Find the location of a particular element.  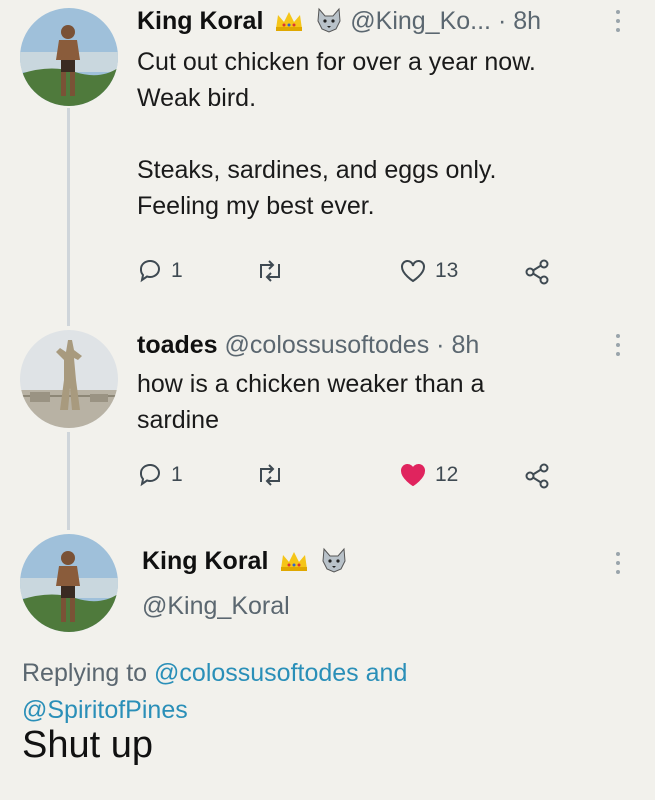

tweet-actions: 1 12 is located at coordinates (352, 477).